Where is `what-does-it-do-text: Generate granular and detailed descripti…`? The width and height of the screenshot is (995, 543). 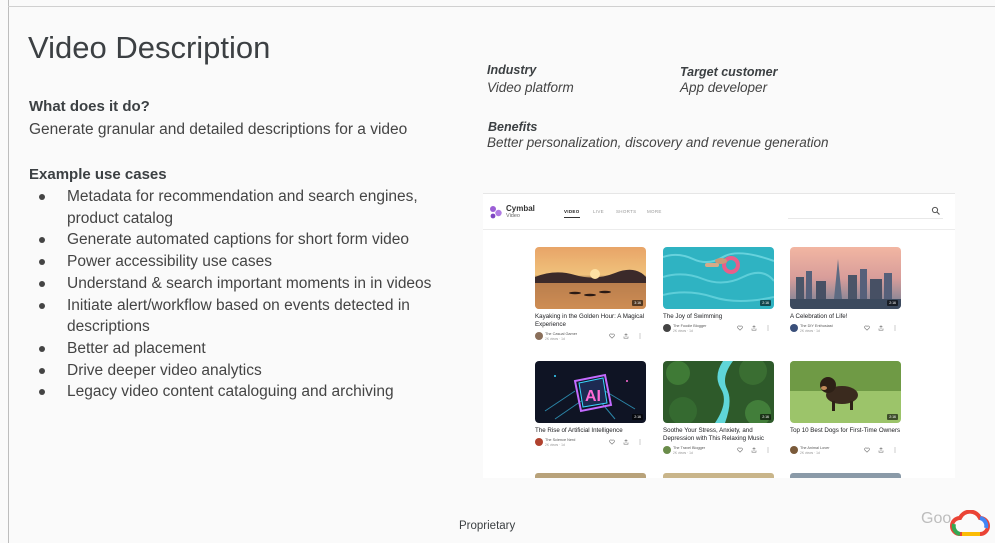
what-does-it-do-text: Generate granular and detailed descripti… is located at coordinates (218, 129).